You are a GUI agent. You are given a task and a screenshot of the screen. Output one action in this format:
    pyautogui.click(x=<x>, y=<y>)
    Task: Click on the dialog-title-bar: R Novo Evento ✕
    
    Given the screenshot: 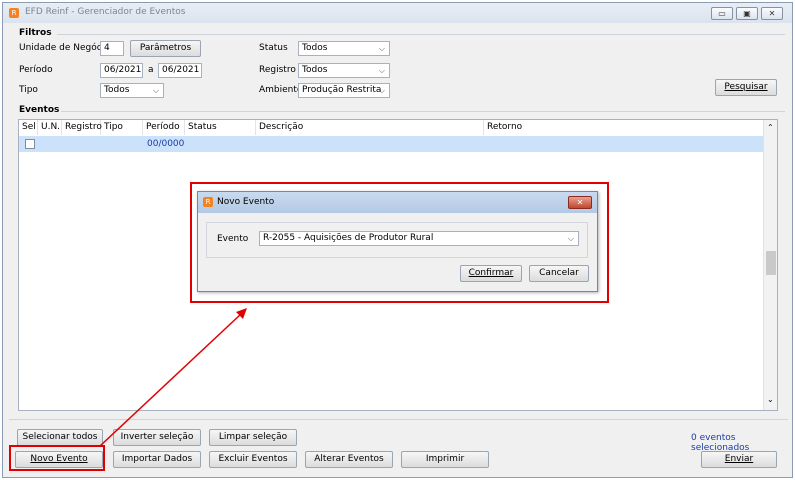 What is the action you would take?
    pyautogui.click(x=397, y=202)
    